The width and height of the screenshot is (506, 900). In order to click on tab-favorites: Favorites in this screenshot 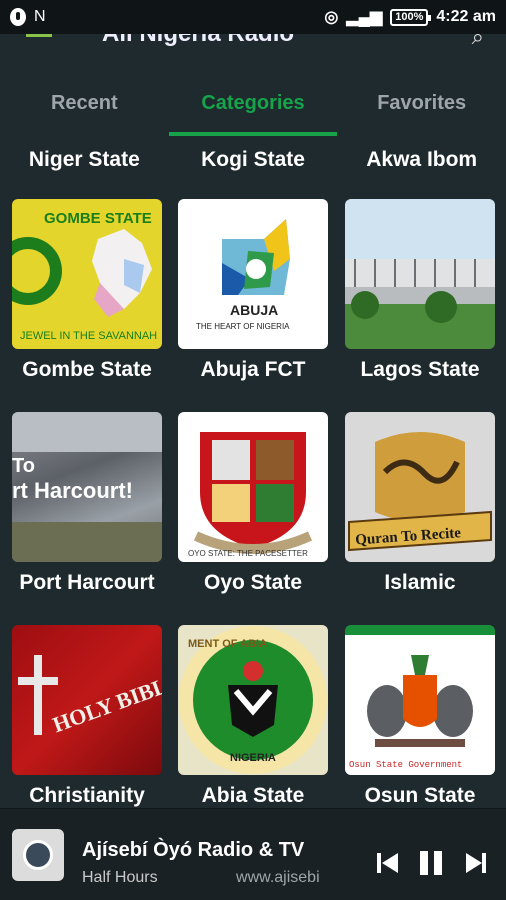, I will do `click(421, 106)`.